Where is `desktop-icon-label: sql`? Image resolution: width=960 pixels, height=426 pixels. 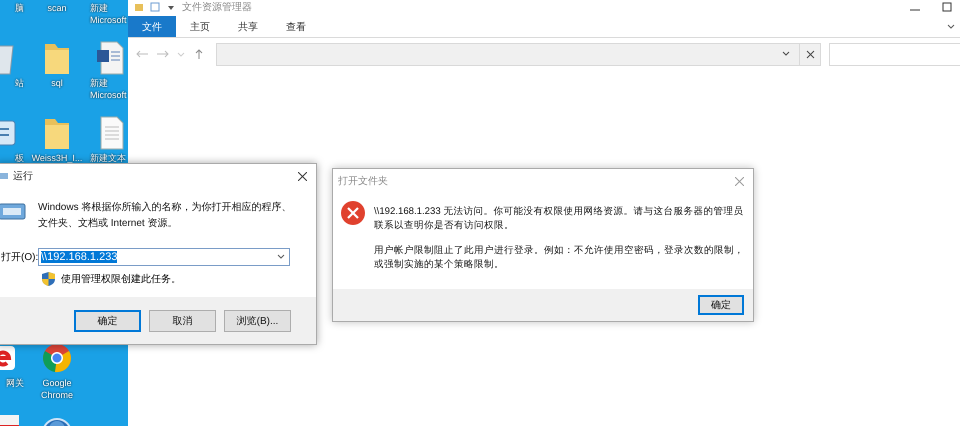
desktop-icon-label: sql is located at coordinates (57, 83).